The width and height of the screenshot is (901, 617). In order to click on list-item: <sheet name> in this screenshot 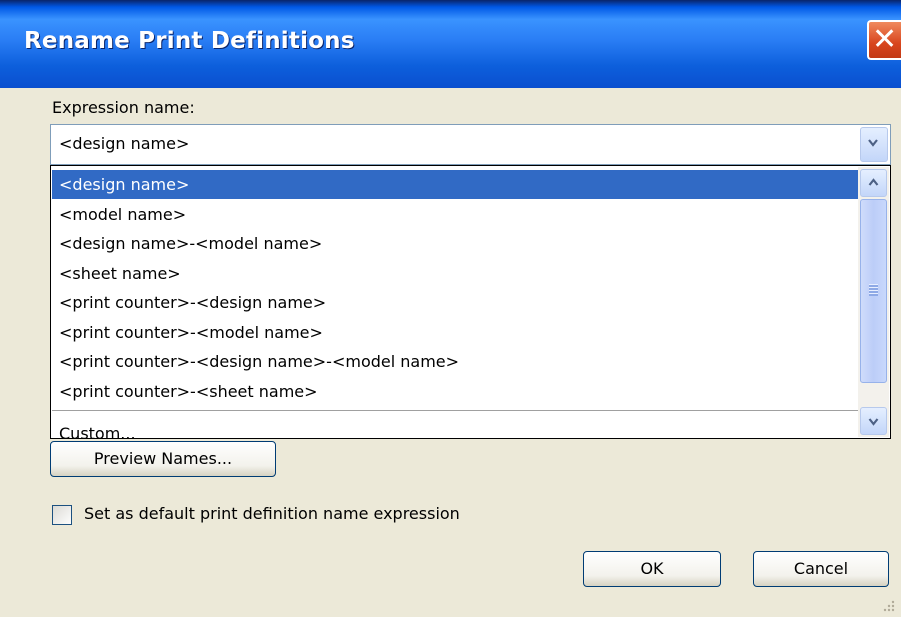, I will do `click(455, 273)`.